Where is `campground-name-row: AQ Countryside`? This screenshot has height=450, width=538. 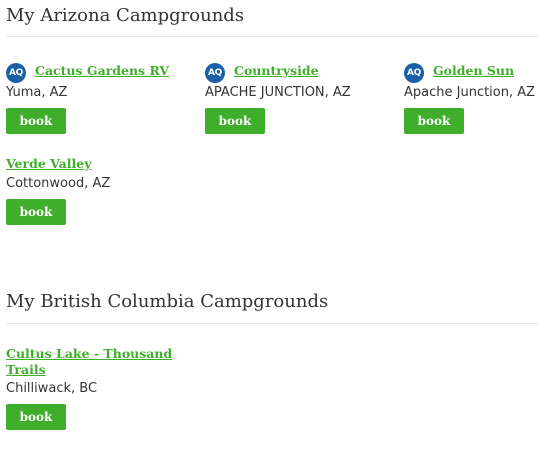 campground-name-row: AQ Countryside is located at coordinates (295, 73).